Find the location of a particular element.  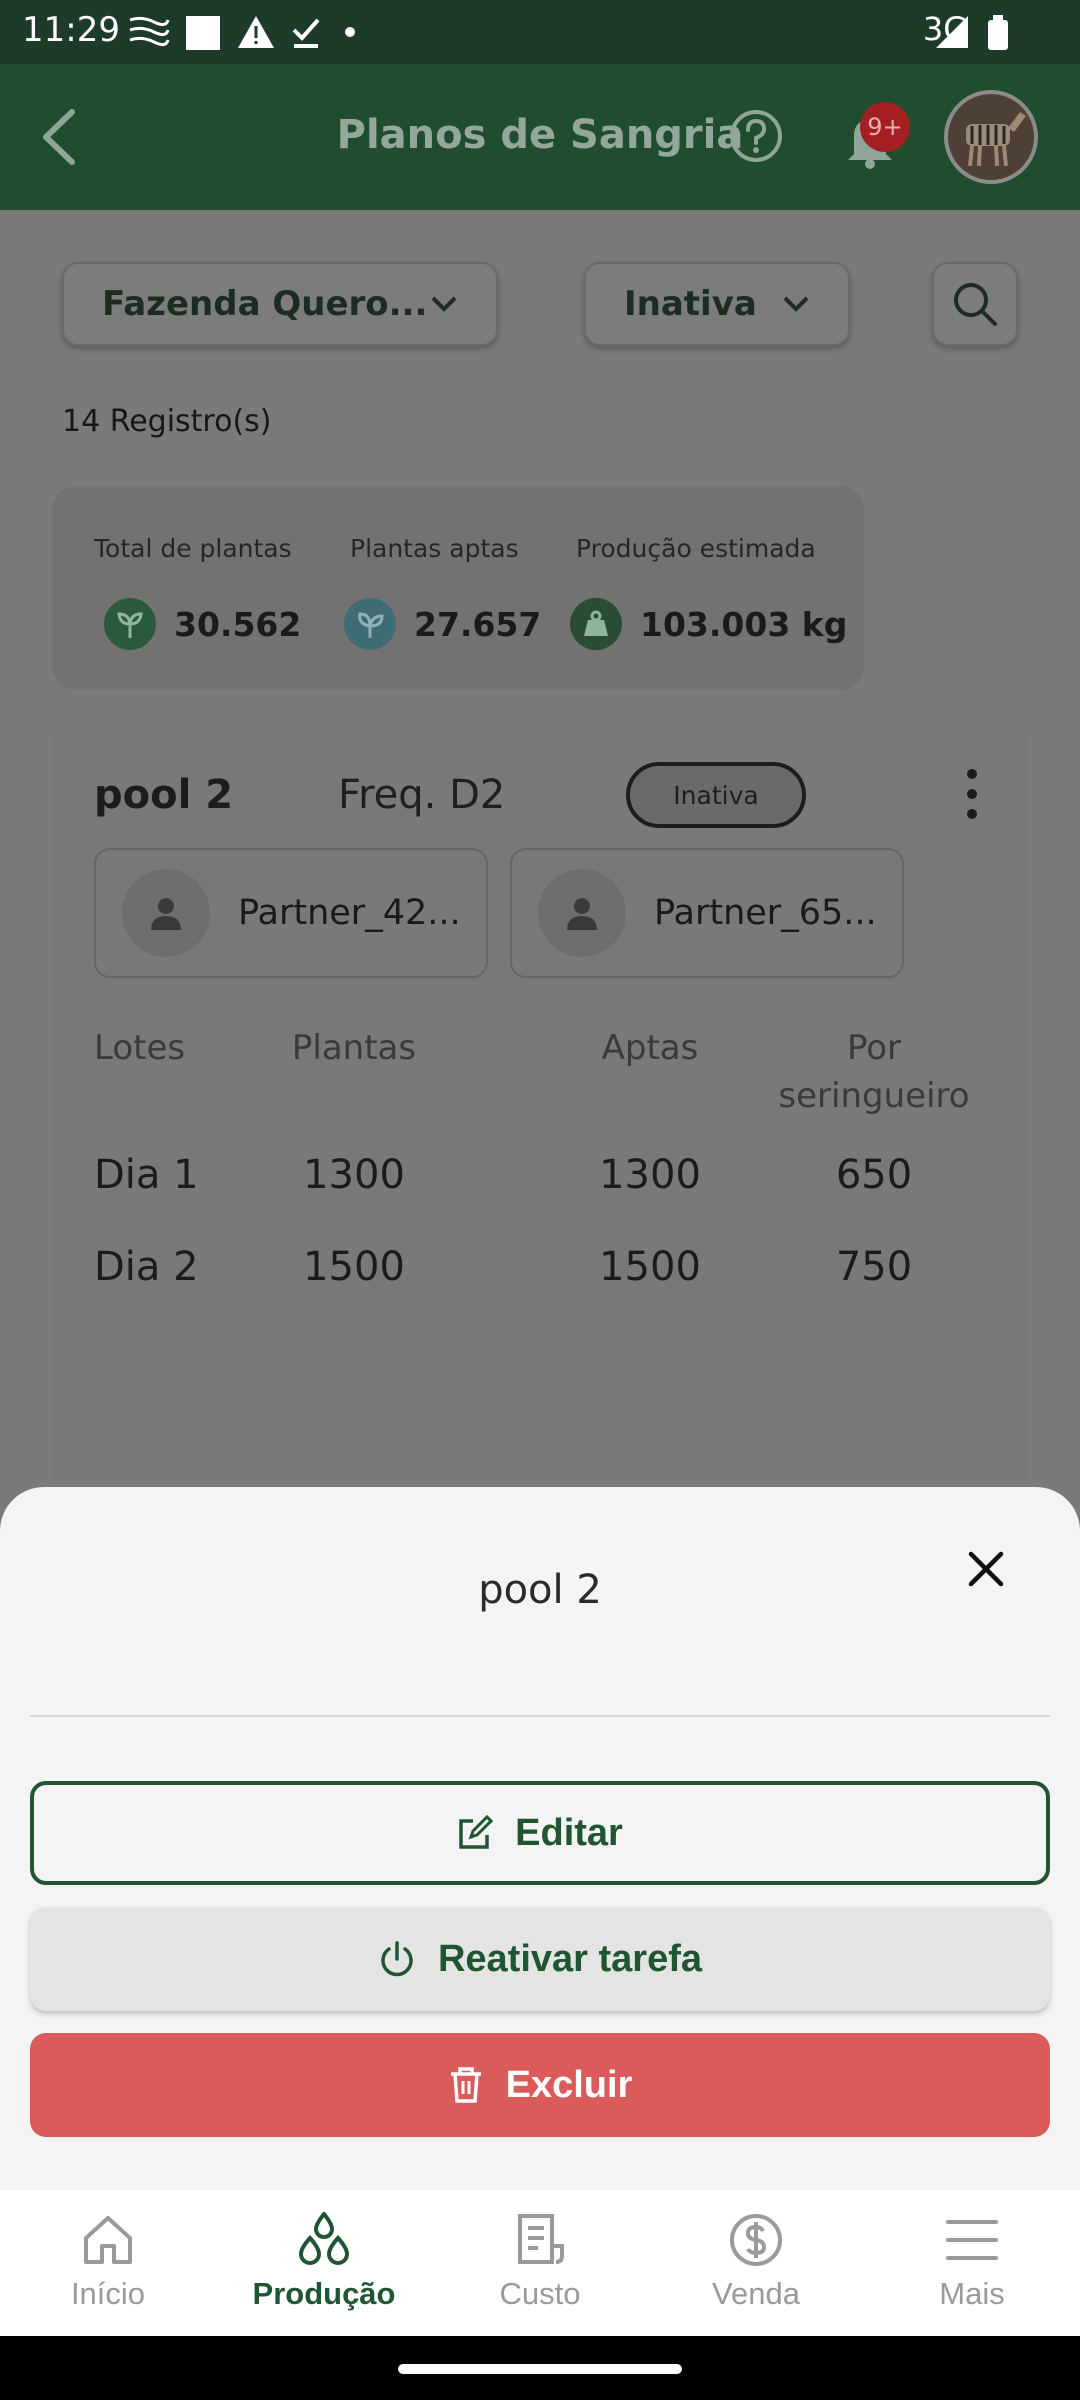

search-button is located at coordinates (975, 304).